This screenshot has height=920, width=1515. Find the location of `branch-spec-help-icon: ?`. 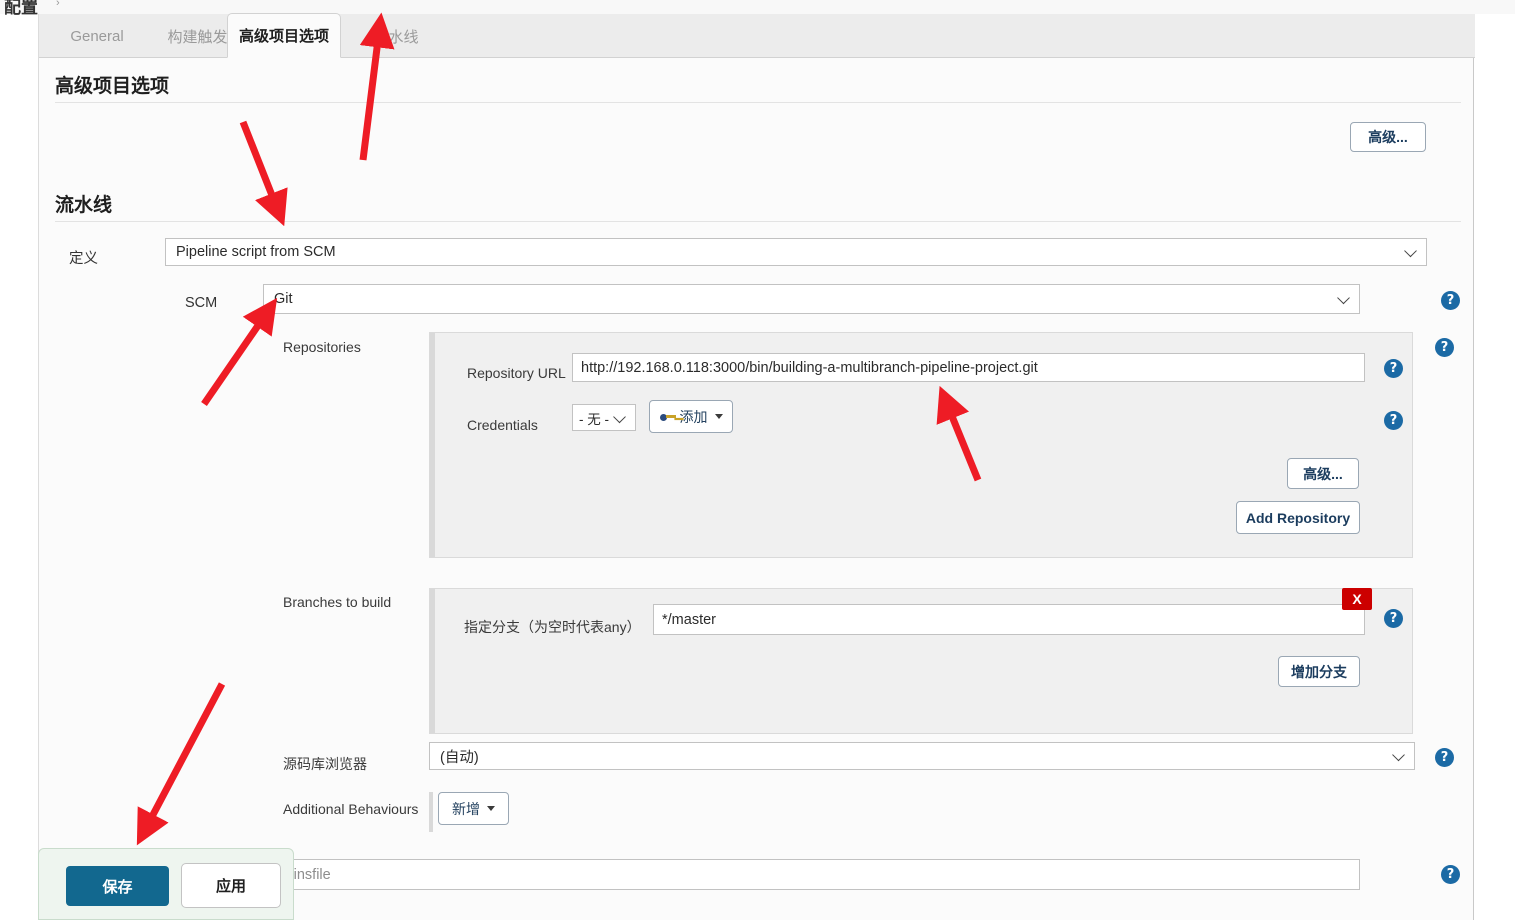

branch-spec-help-icon: ? is located at coordinates (1393, 618).